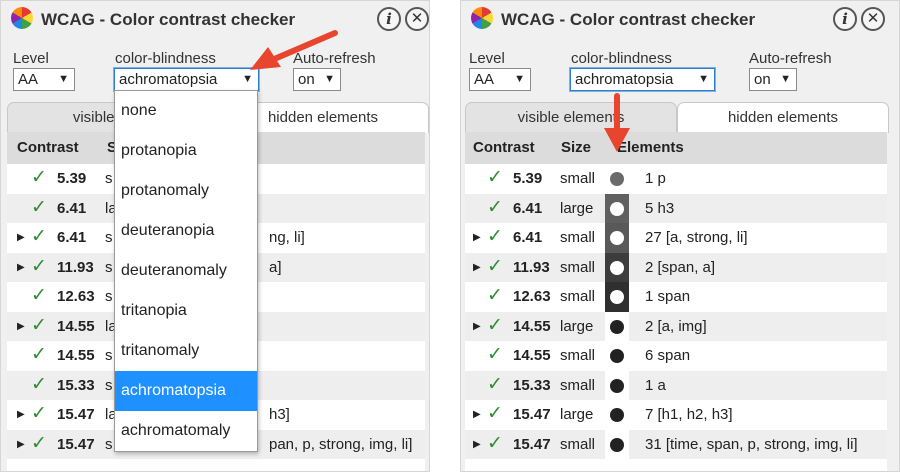 The width and height of the screenshot is (900, 472). I want to click on annotation-arrow-head, so click(617, 140).